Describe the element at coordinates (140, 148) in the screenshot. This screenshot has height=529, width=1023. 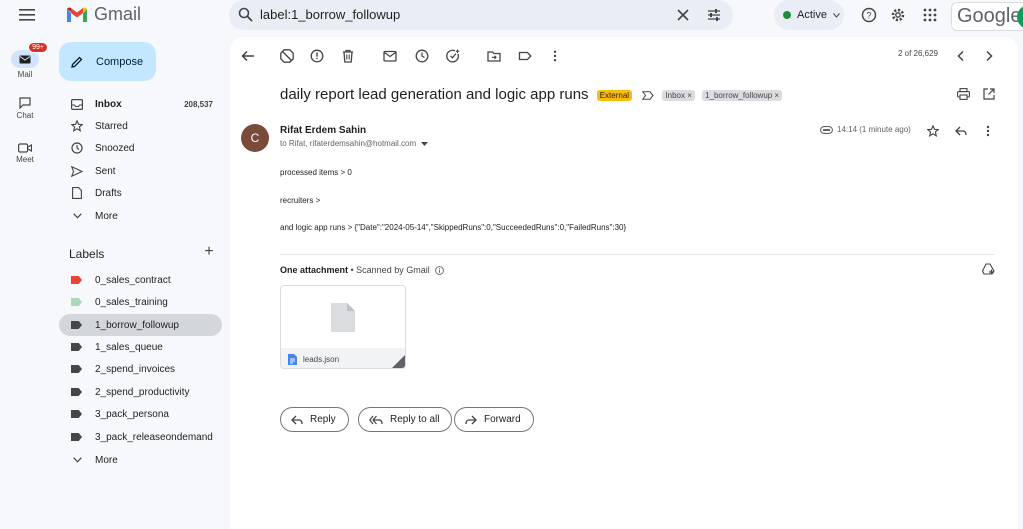
I see `nav-snoozed: Snoozed` at that location.